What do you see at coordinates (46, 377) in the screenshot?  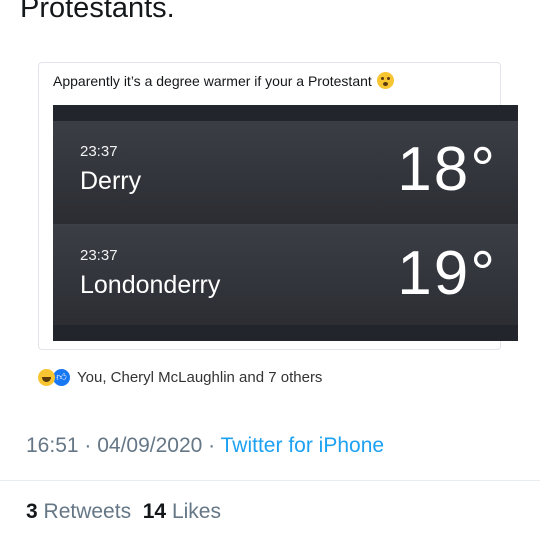 I see `haha-emoji-icon` at bounding box center [46, 377].